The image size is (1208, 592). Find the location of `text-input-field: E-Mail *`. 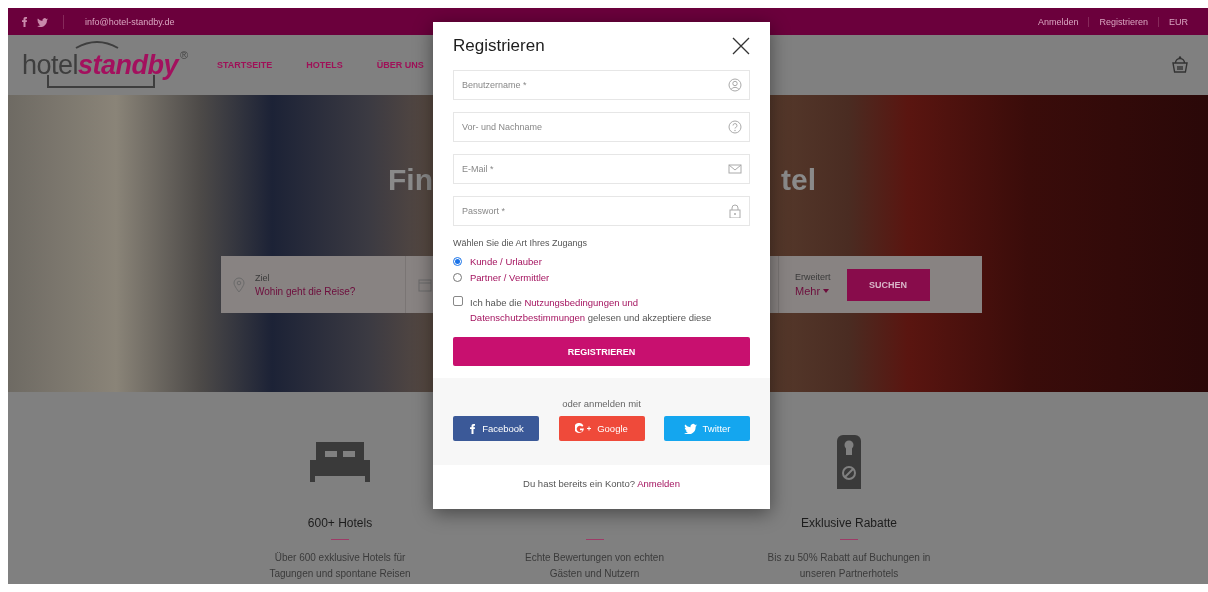

text-input-field: E-Mail * is located at coordinates (601, 169).